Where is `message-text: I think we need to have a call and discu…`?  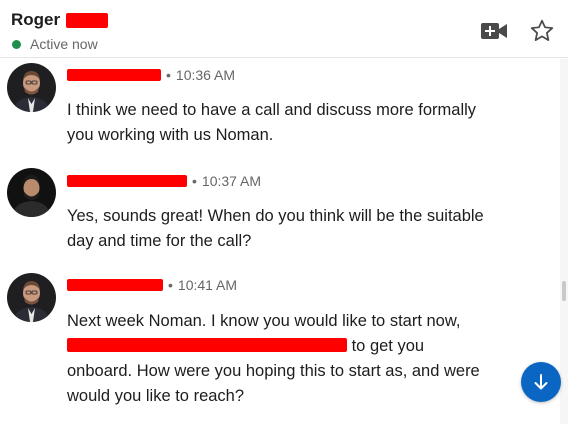 message-text: I think we need to have a call and discu… is located at coordinates (272, 122).